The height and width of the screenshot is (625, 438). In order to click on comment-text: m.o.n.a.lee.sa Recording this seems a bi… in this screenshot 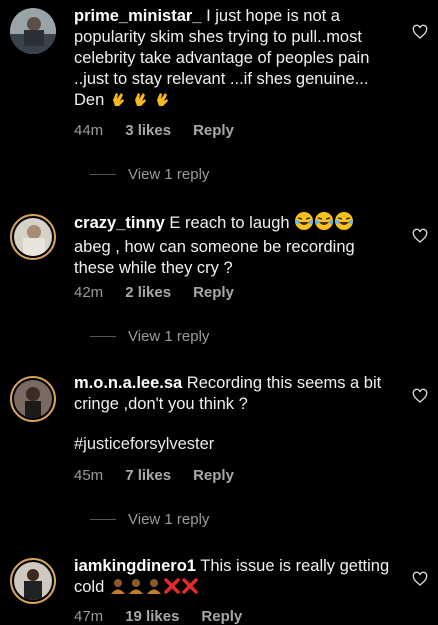, I will do `click(234, 414)`.